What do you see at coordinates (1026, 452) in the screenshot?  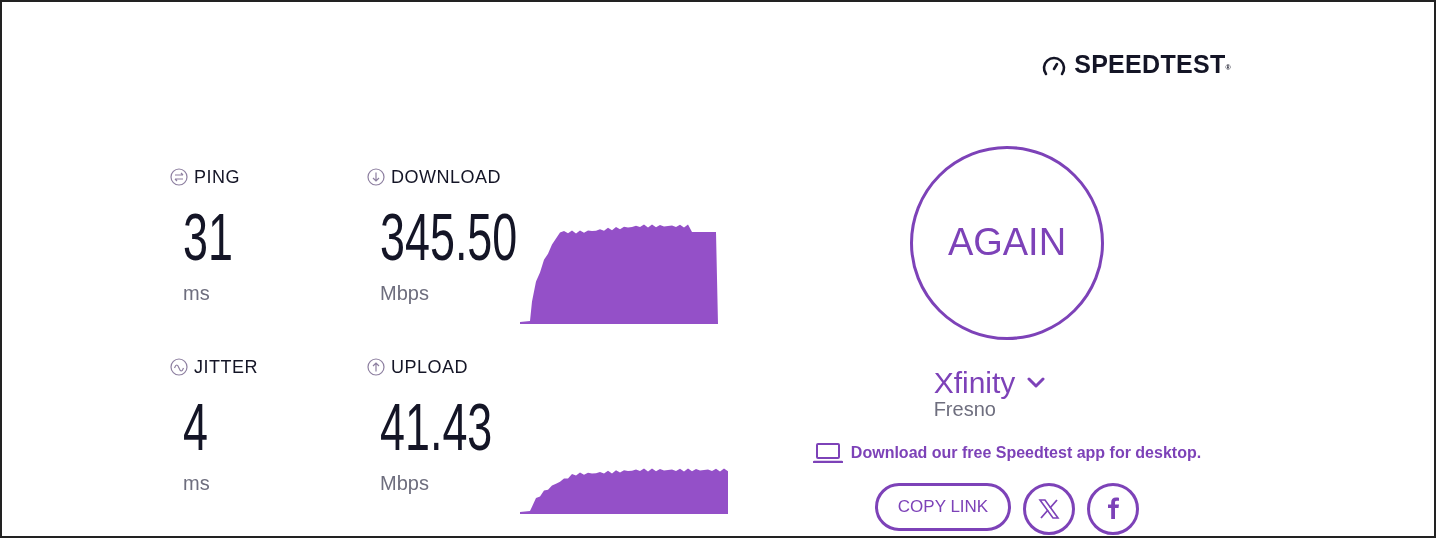 I see `app-download-link: Download our free Speedtest app for desktop.` at bounding box center [1026, 452].